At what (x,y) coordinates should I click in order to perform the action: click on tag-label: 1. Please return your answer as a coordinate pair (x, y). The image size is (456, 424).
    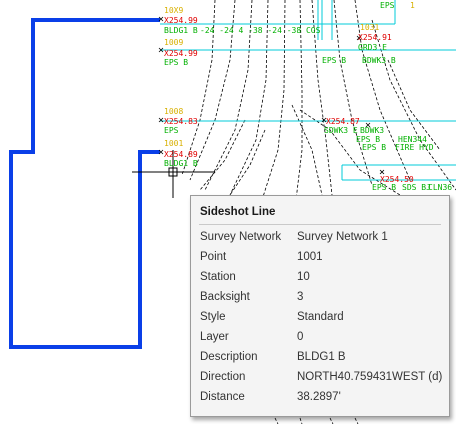
    Looking at the image, I should click on (412, 5).